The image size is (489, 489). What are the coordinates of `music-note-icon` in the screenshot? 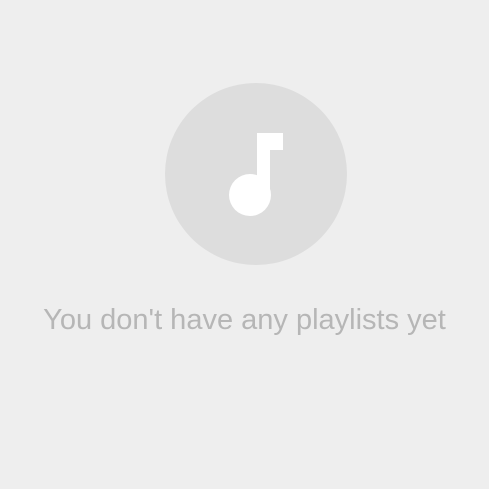 It's located at (256, 174).